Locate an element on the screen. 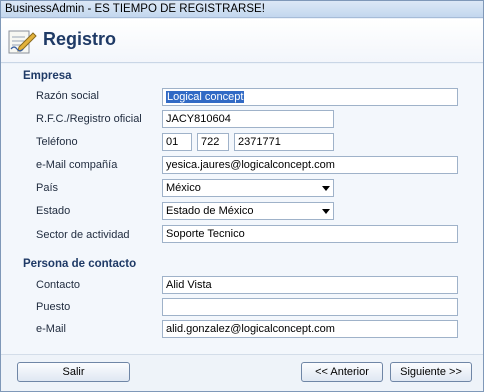 The image size is (484, 392). telefono-area-field: 722 is located at coordinates (213, 142).